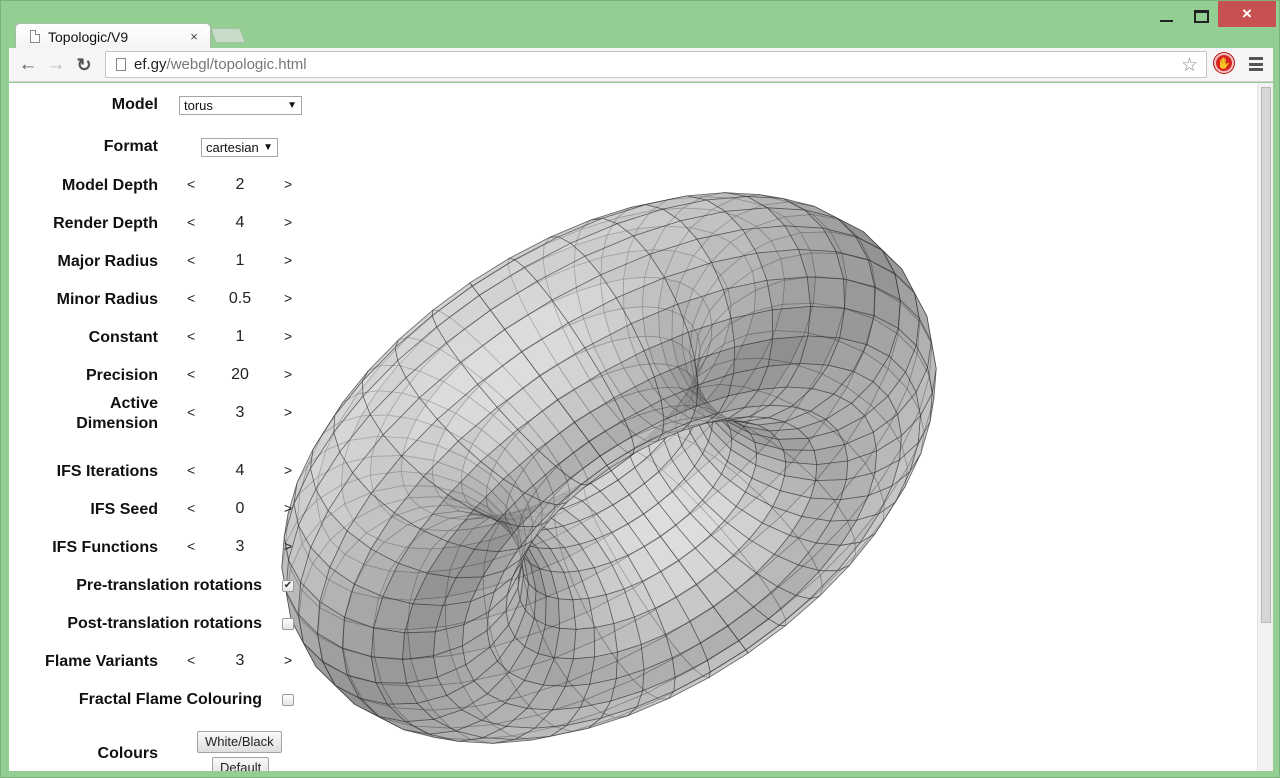 The height and width of the screenshot is (778, 1280). Describe the element at coordinates (288, 624) in the screenshot. I see `post-translation-checkbox` at that location.